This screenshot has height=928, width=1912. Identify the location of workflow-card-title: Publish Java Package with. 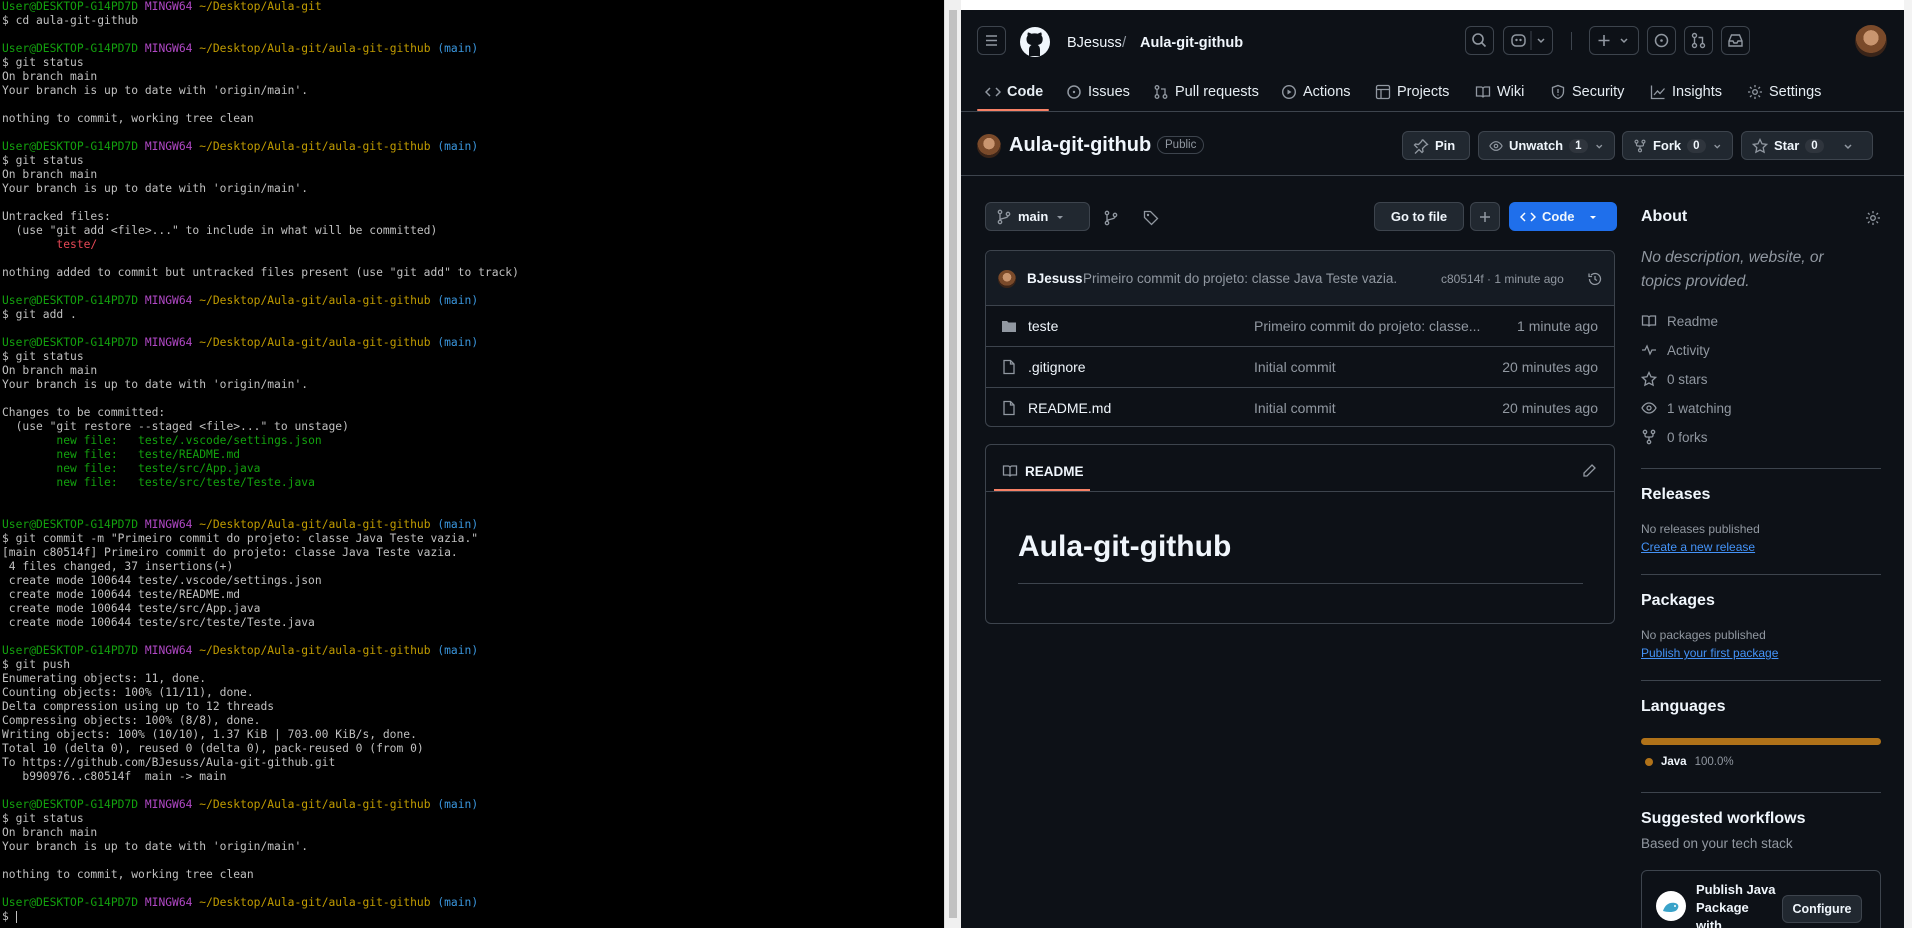
(1736, 904).